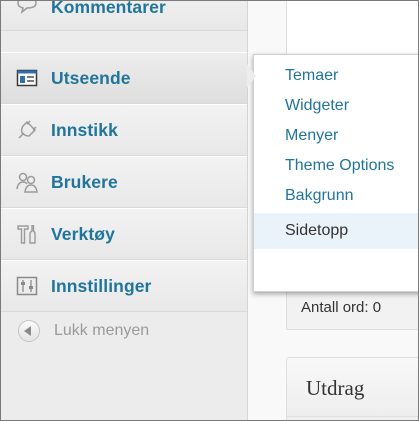 Image resolution: width=419 pixels, height=421 pixels. I want to click on word-count-bar: Antall ord: 0, so click(352, 308).